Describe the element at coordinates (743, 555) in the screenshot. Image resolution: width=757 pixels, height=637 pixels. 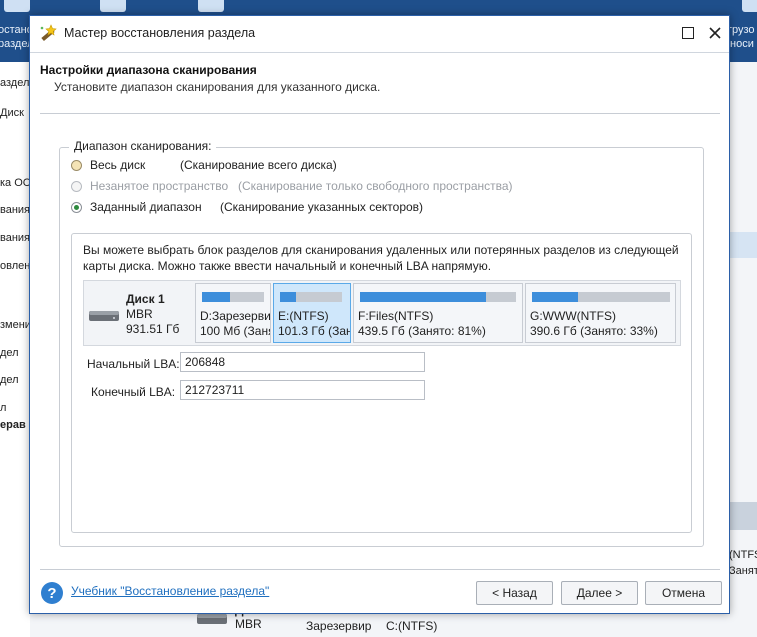
I see `right-panel-text: (NTFS` at that location.